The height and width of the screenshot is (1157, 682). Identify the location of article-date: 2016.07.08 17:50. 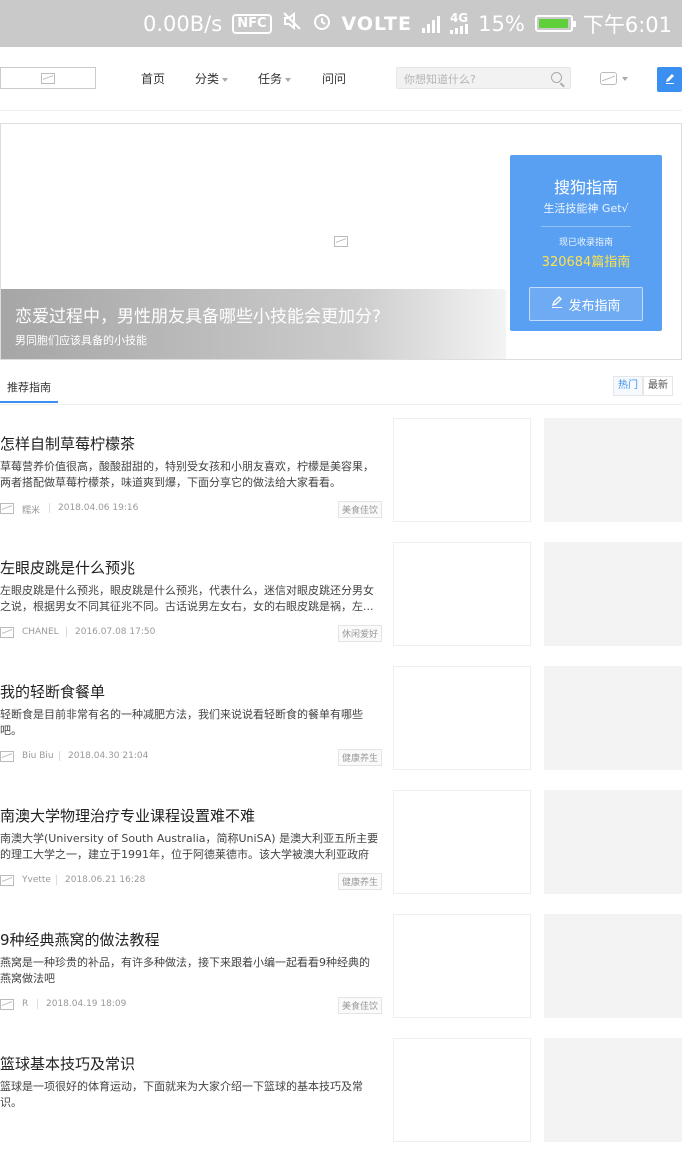
(115, 632).